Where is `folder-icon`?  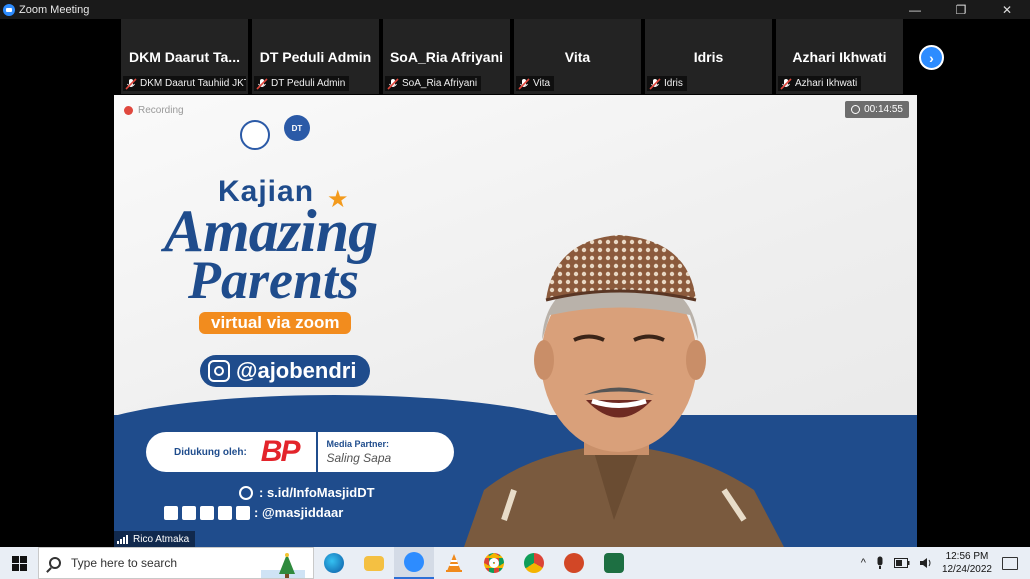 folder-icon is located at coordinates (374, 563).